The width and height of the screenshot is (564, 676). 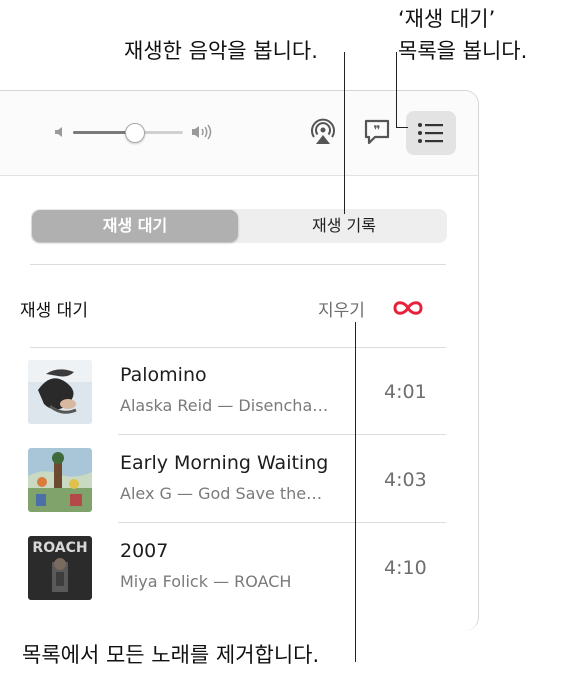 What do you see at coordinates (341, 308) in the screenshot?
I see `clear-button: 지우기` at bounding box center [341, 308].